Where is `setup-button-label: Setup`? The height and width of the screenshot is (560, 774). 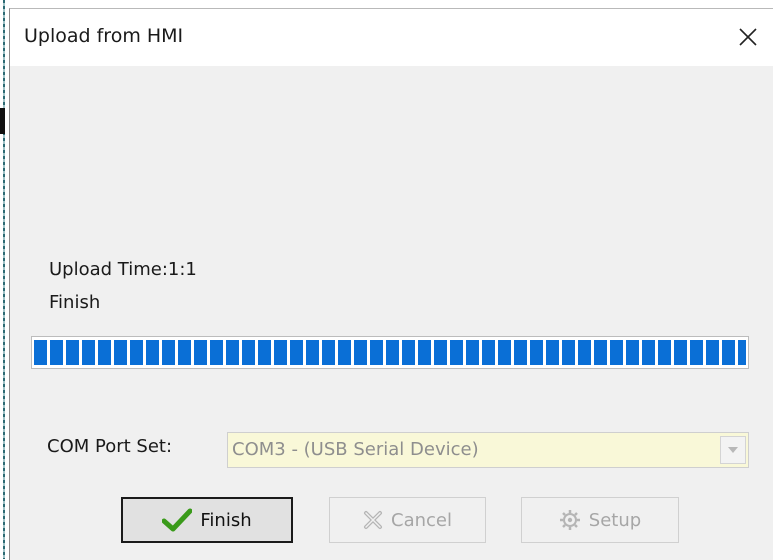
setup-button-label: Setup is located at coordinates (615, 520).